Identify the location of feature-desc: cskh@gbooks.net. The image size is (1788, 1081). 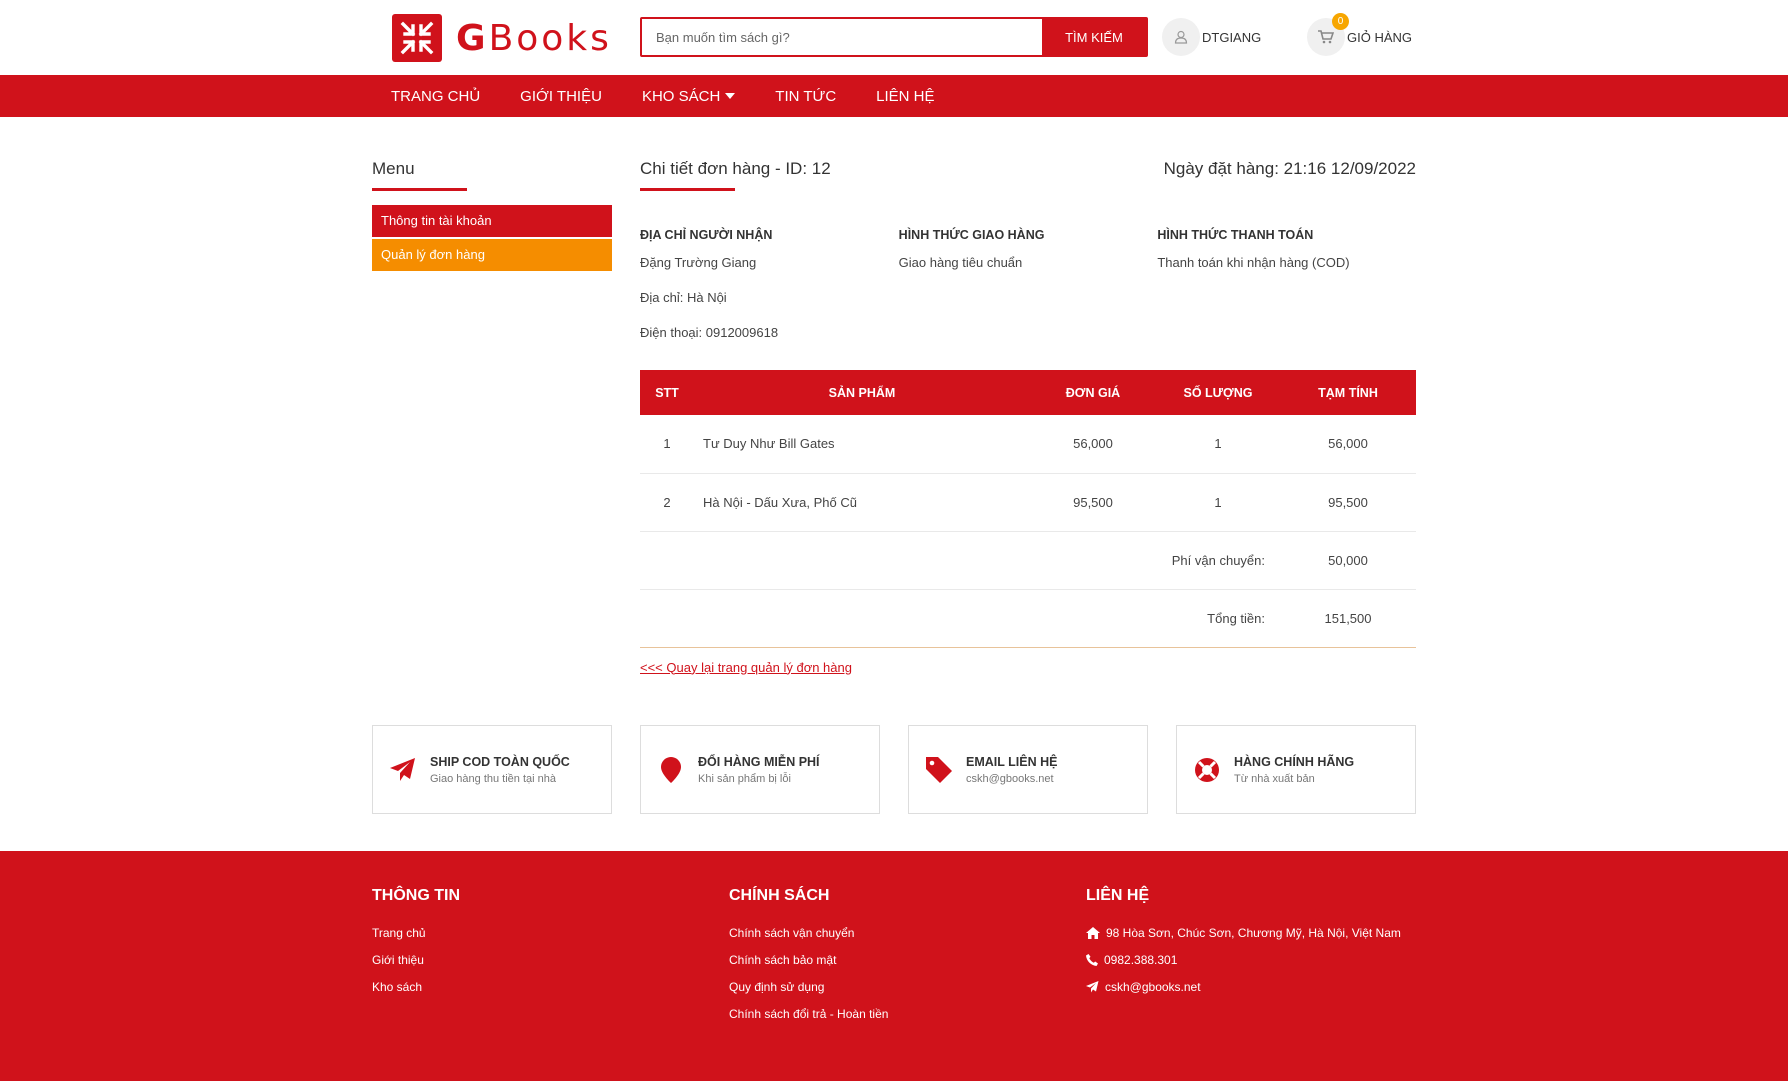
(1010, 778).